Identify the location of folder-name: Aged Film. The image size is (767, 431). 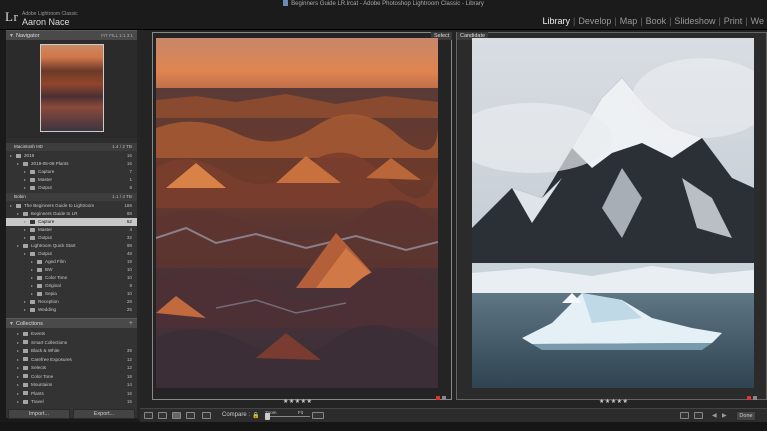
(55, 261).